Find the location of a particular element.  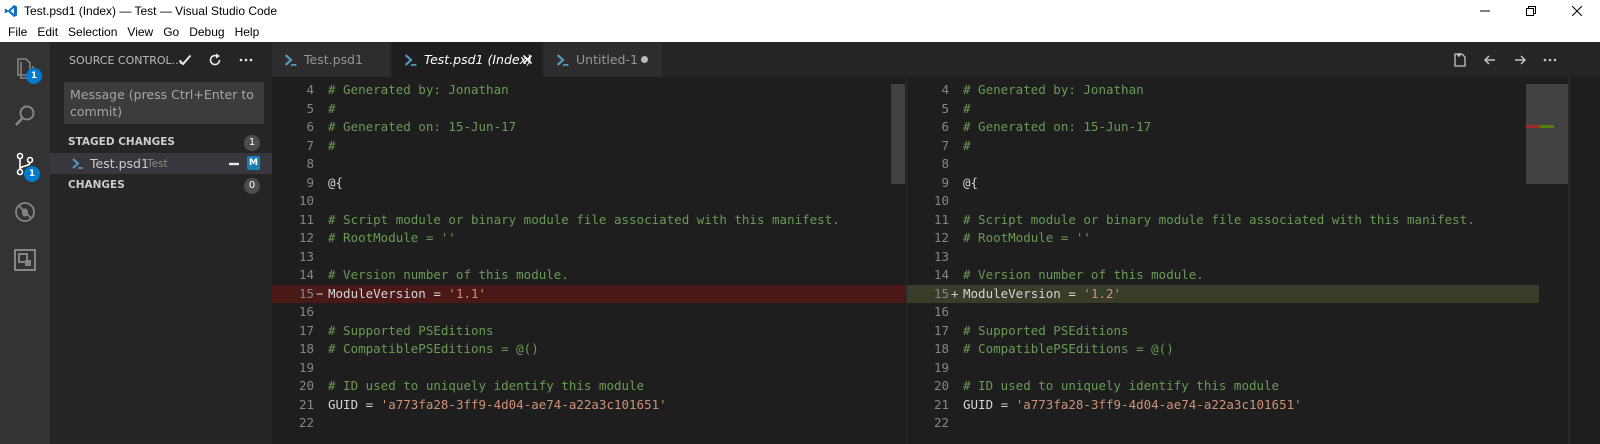

more-actions-button is located at coordinates (246, 60).